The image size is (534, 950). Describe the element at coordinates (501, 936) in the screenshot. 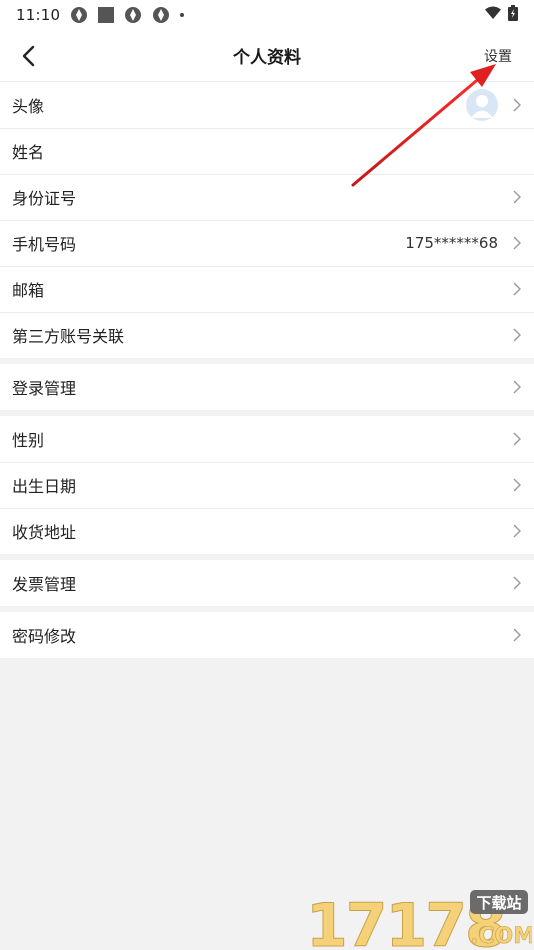

I see `watermark-domain: .COM` at that location.